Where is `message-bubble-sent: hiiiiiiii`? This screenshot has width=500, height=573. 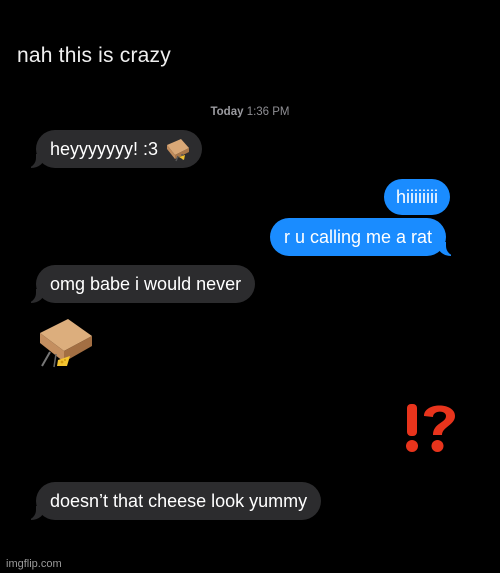 message-bubble-sent: hiiiiiiii is located at coordinates (417, 197).